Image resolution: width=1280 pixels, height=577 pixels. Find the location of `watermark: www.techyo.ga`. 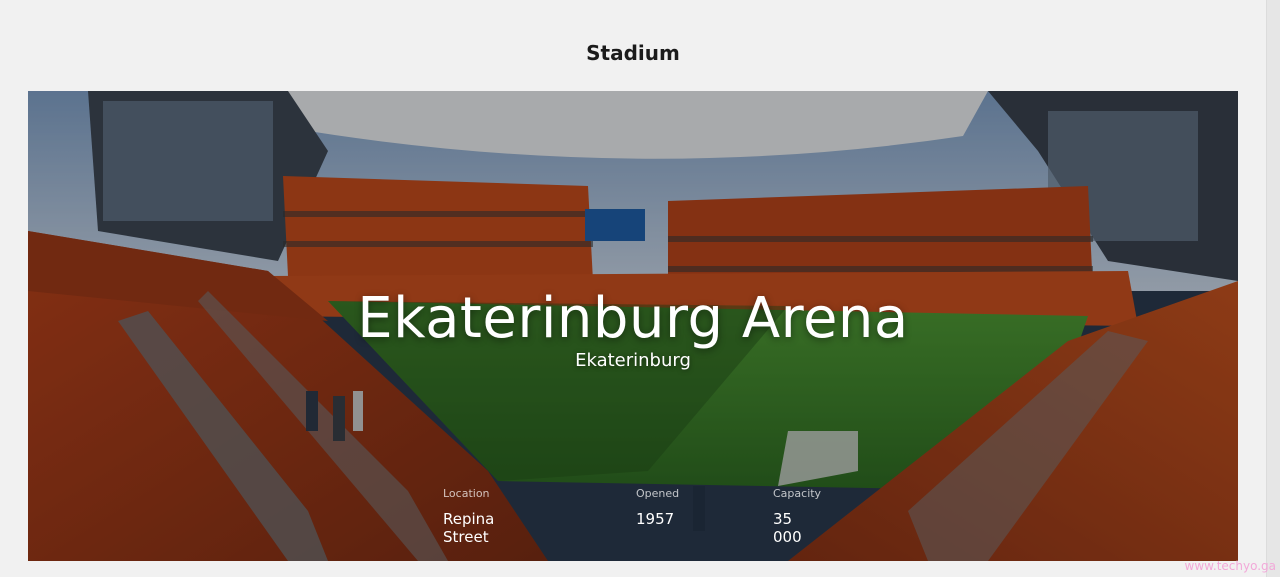

watermark: www.techyo.ga is located at coordinates (1230, 566).